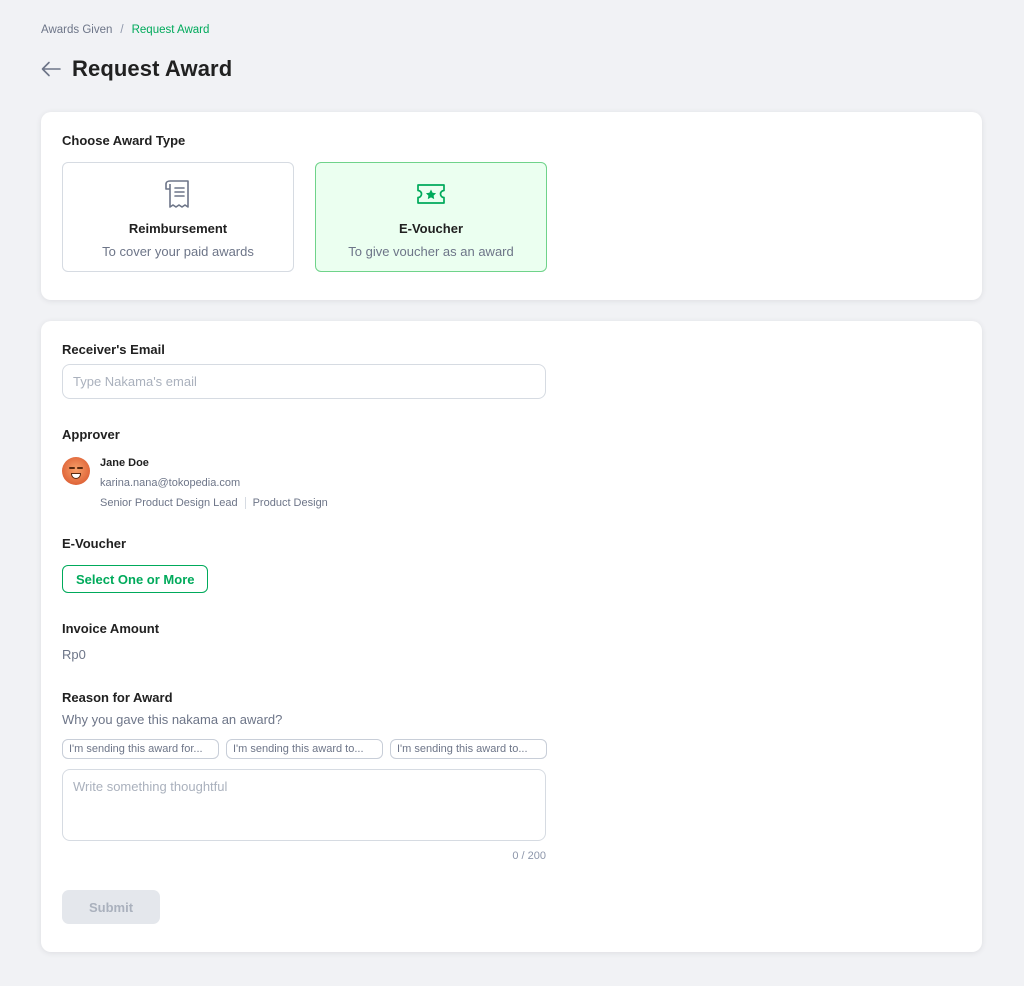 The image size is (1024, 986). Describe the element at coordinates (170, 483) in the screenshot. I see `approver-email: karina.nana@tokopedia.com` at that location.